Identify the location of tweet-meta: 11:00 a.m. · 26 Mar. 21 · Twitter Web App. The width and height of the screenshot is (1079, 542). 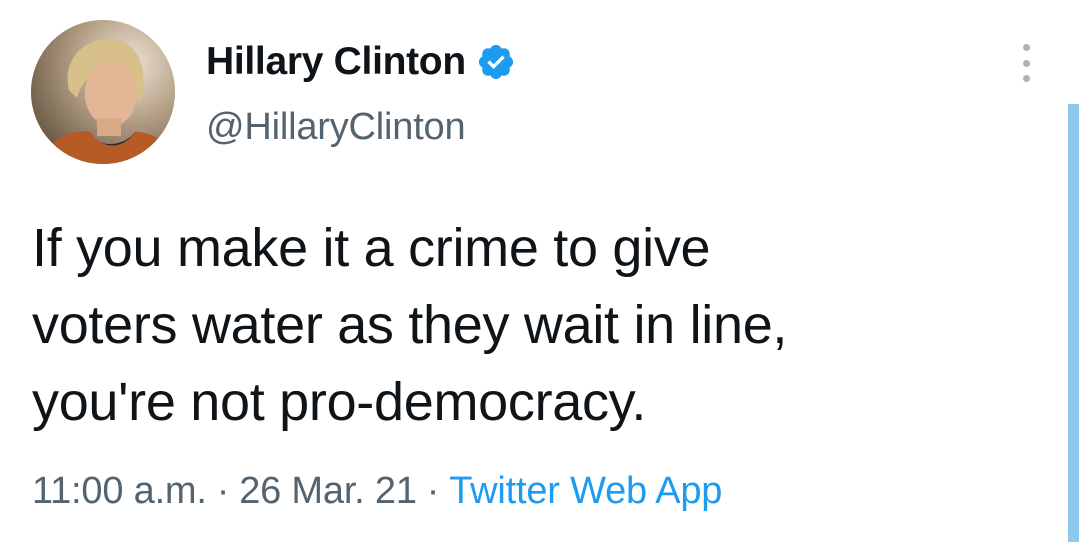
(377, 491).